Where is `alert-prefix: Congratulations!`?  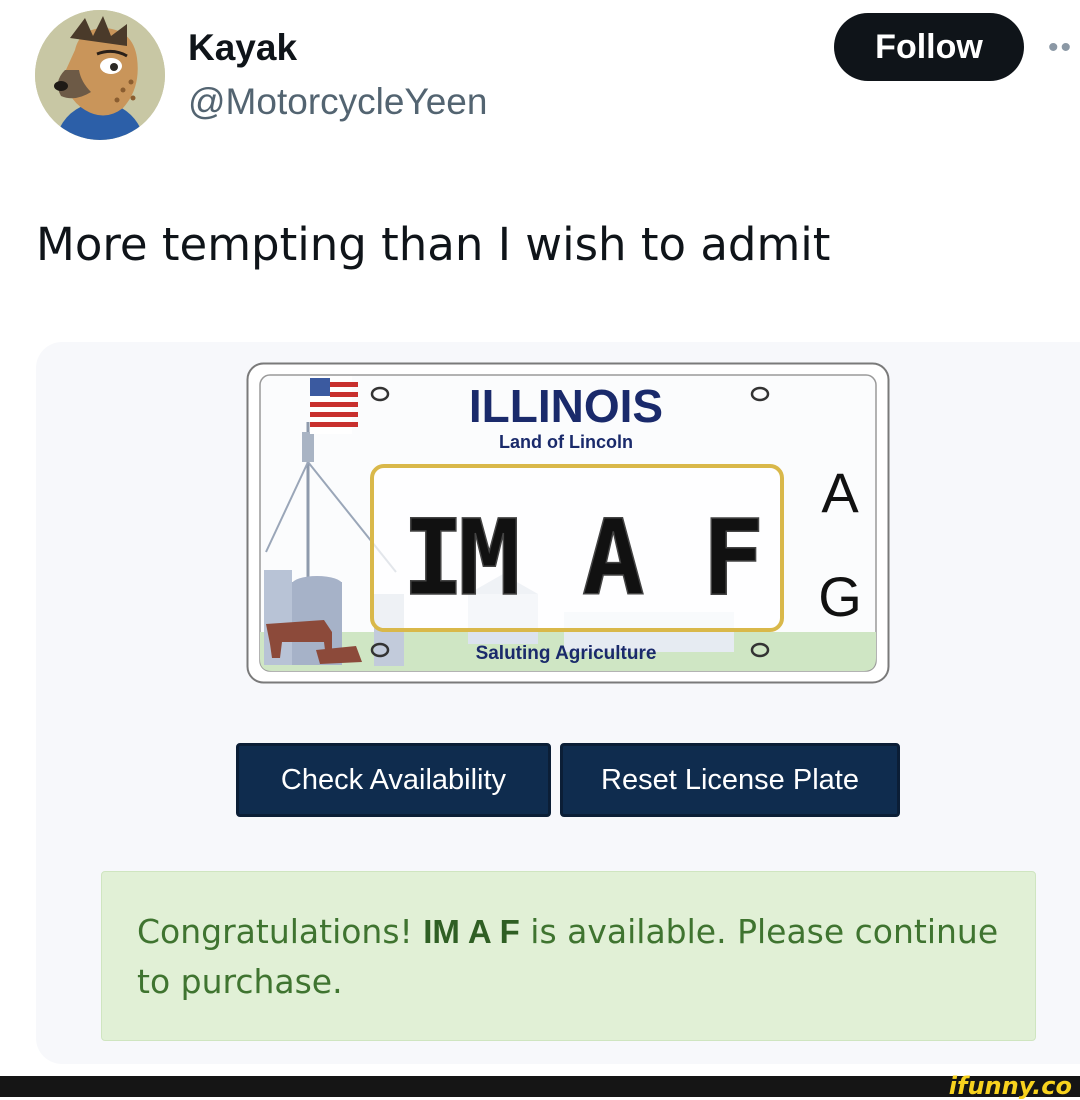 alert-prefix: Congratulations! is located at coordinates (280, 931).